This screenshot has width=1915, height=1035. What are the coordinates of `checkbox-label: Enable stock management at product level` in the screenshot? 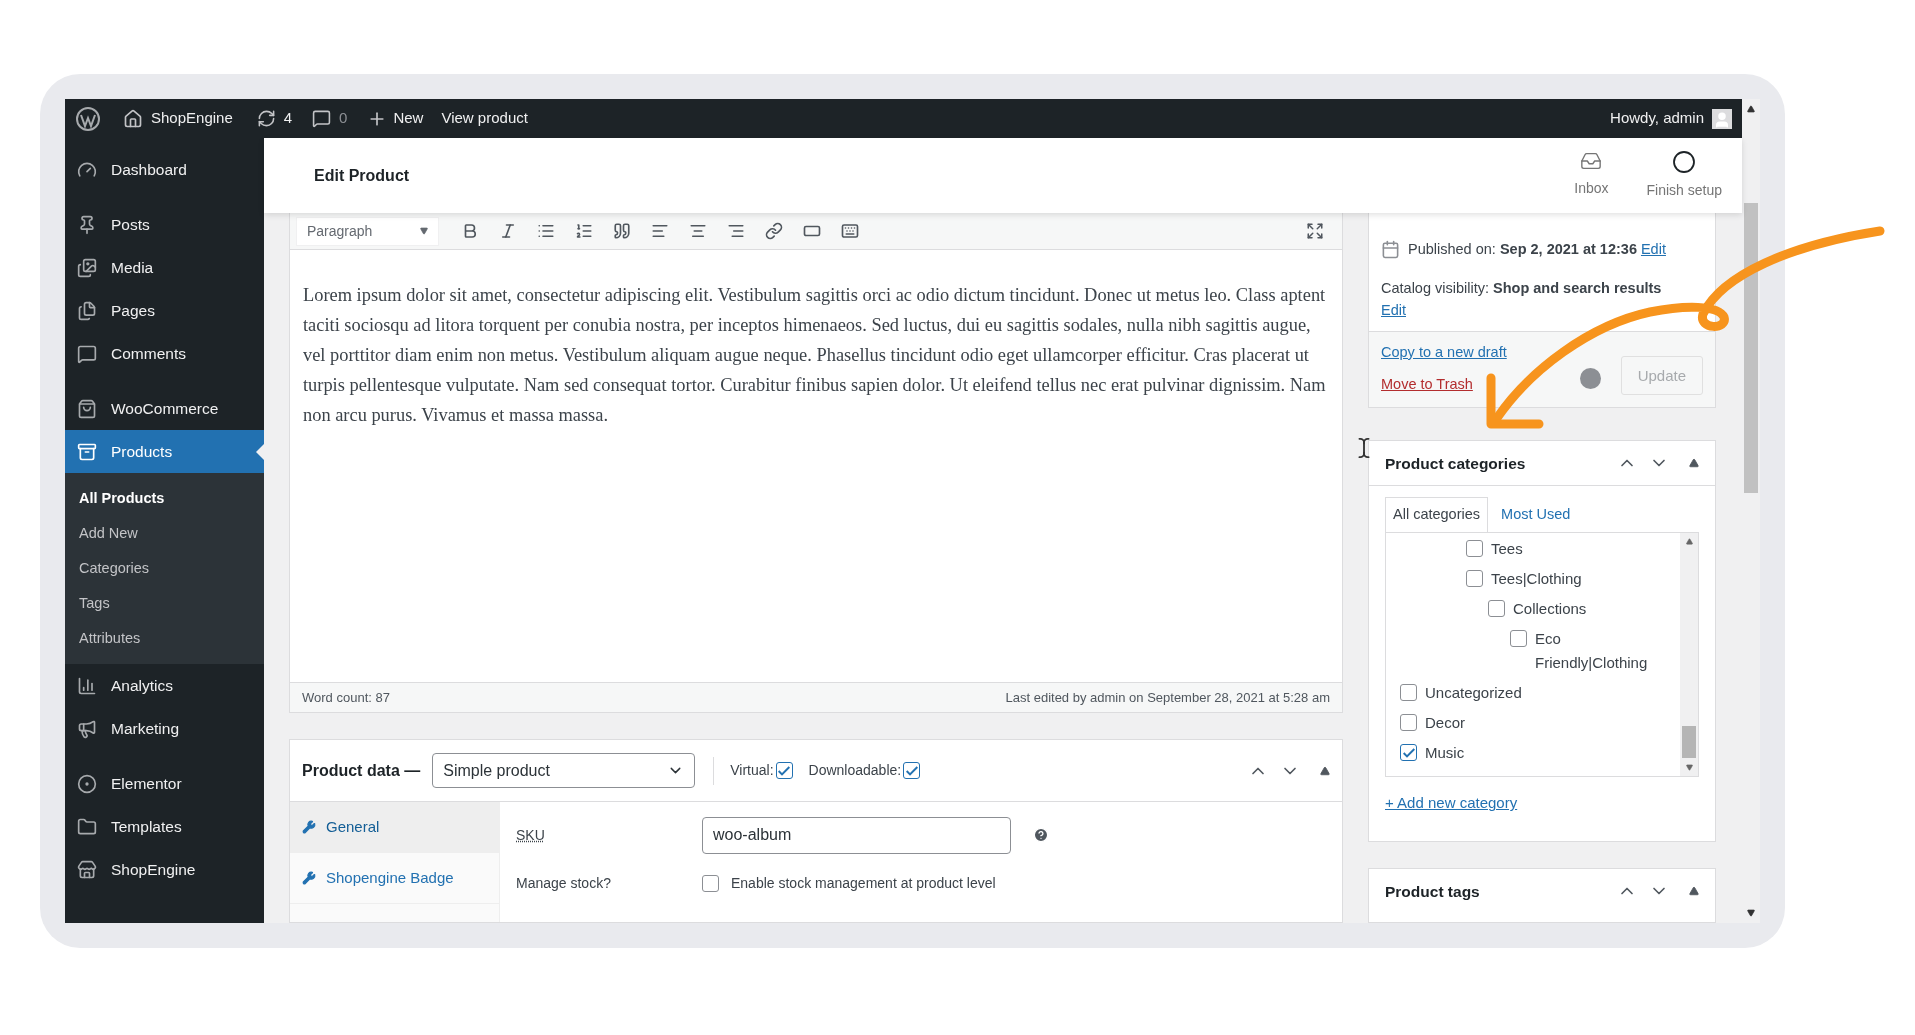 It's located at (863, 883).